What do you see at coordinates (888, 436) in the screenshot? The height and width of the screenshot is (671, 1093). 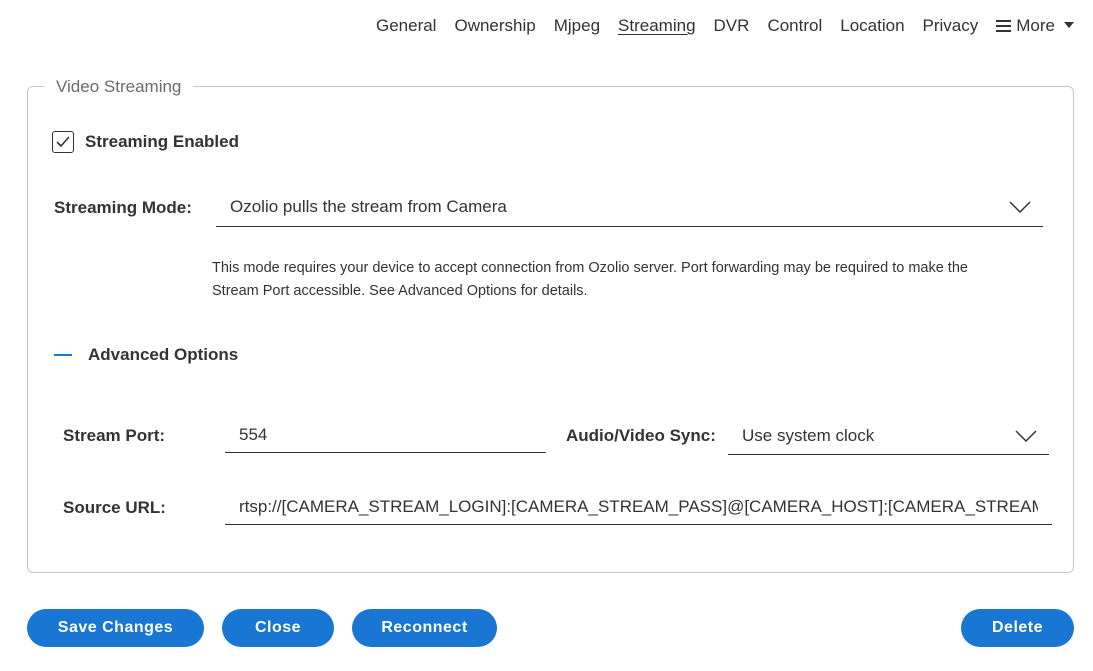 I see `av-sync-select: Use system clock` at bounding box center [888, 436].